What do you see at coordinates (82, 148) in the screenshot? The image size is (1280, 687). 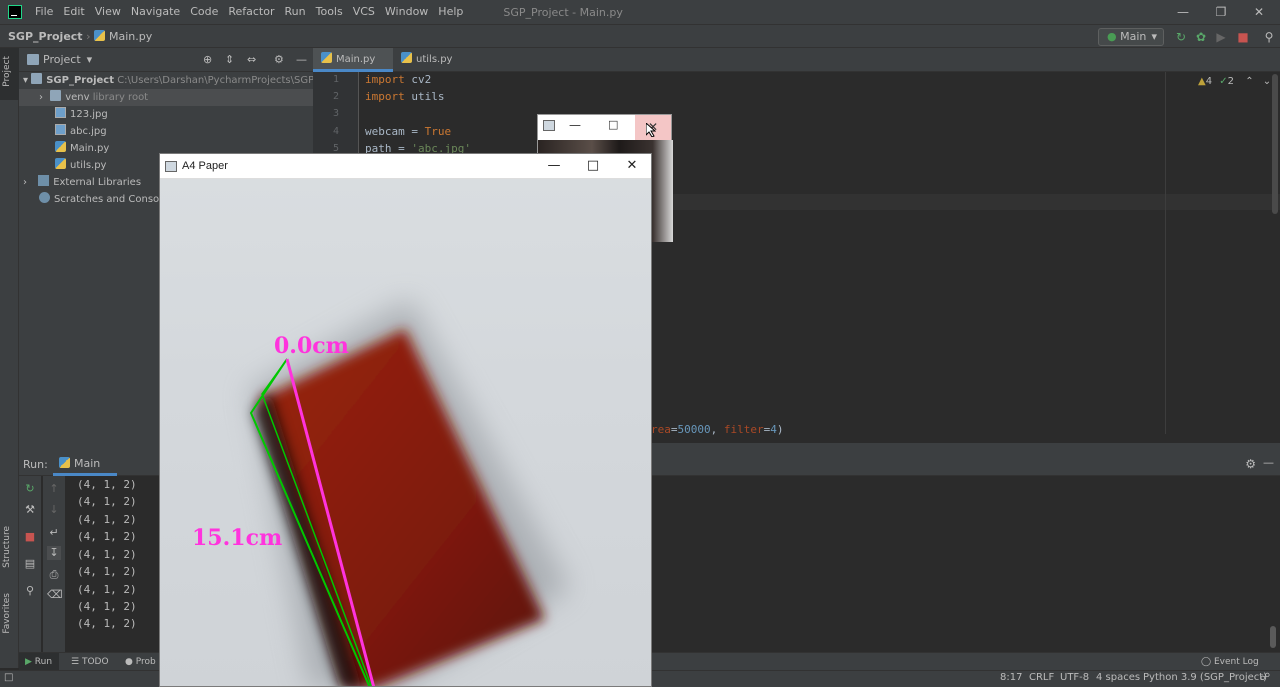 I see `tree-item-mainpy: Main.py` at bounding box center [82, 148].